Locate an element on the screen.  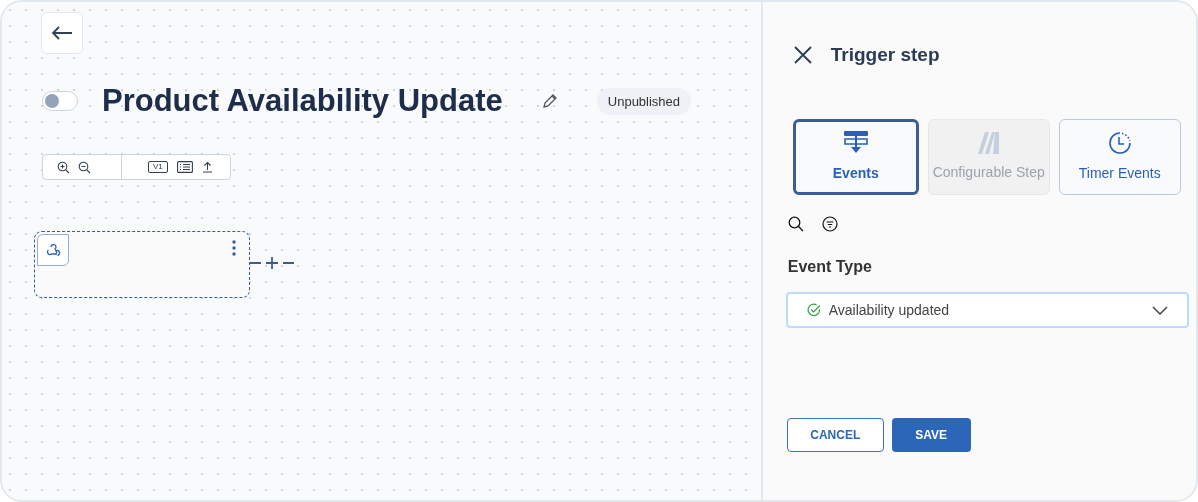
trigger-type-tab: Timer Events is located at coordinates (1119, 157).